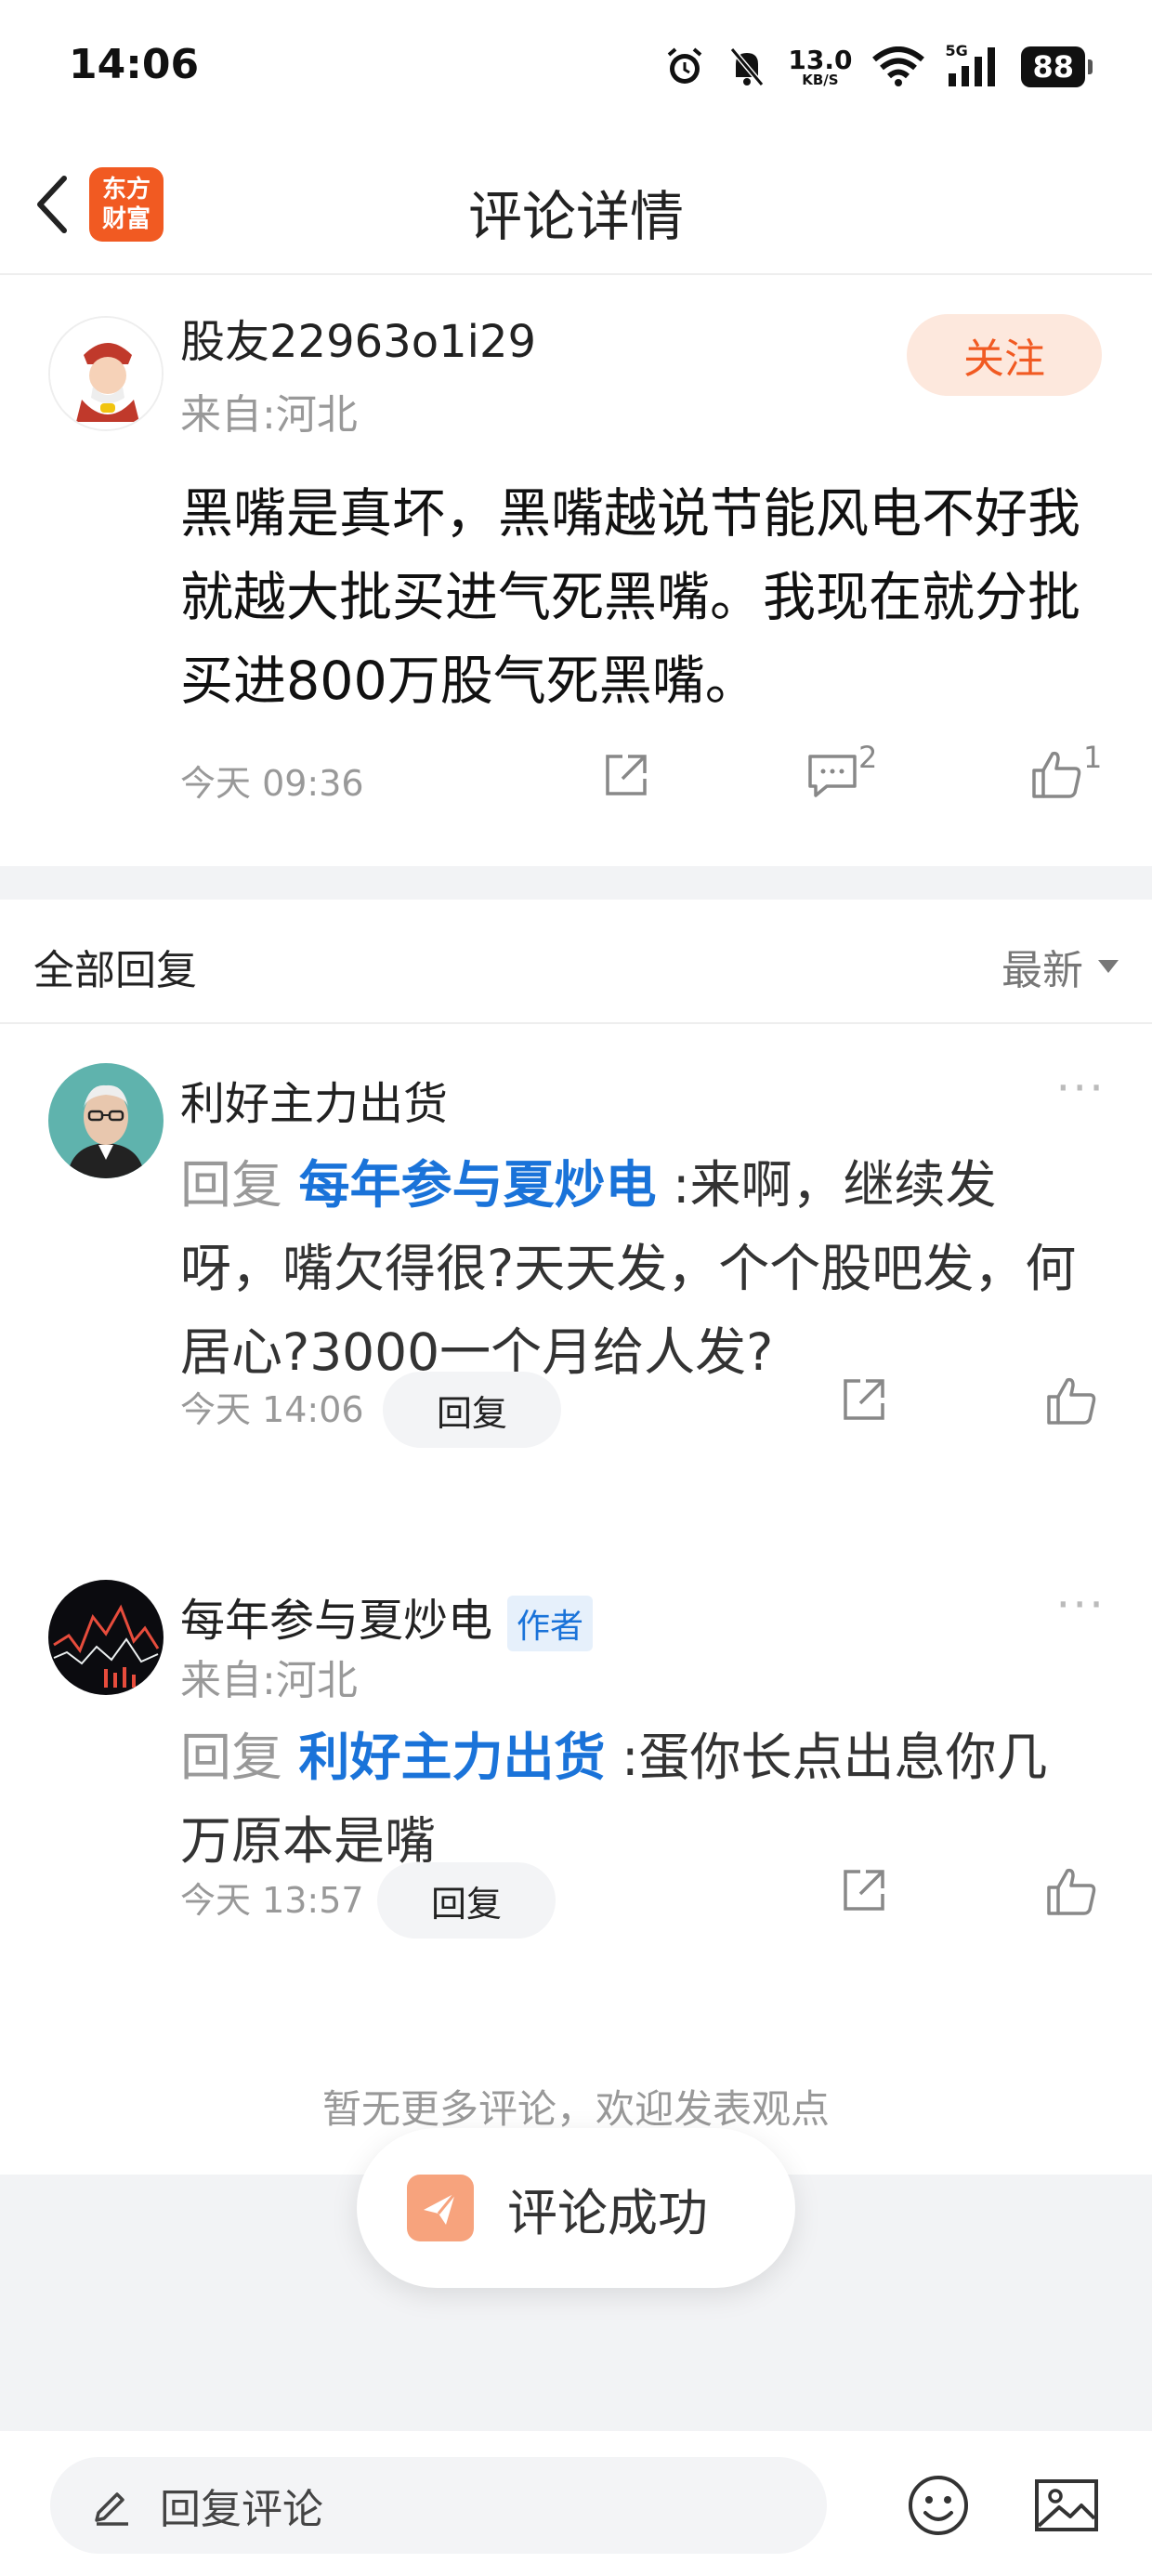 This screenshot has height=2576, width=1152. Describe the element at coordinates (576, 69) in the screenshot. I see `status-bar: 14:06 13.0 KB/S 5G 88` at that location.